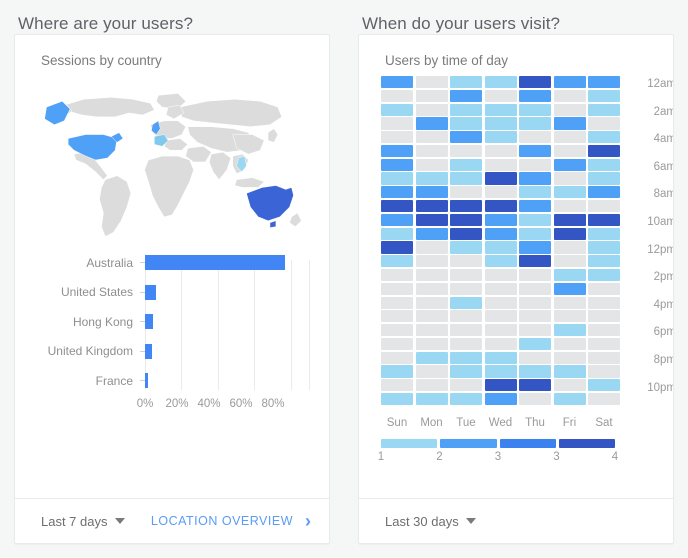  I want to click on date-range-selector-time-of-day: Last 30 days, so click(417, 521).